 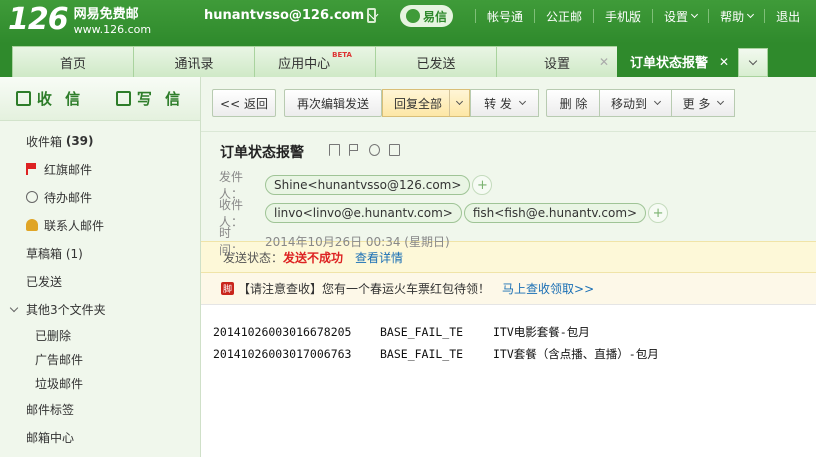 I want to click on print-icon, so click(x=394, y=150).